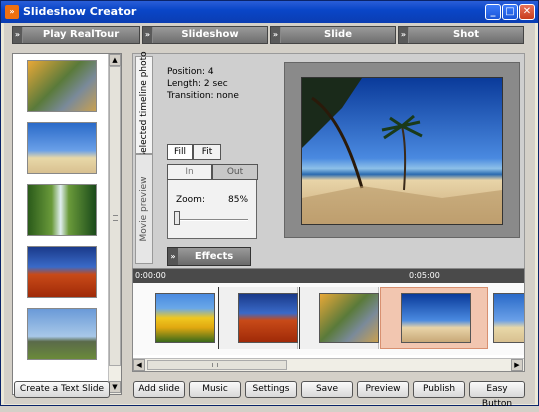  I want to click on vertical-scrollbar: ▲ ▼, so click(114, 224).